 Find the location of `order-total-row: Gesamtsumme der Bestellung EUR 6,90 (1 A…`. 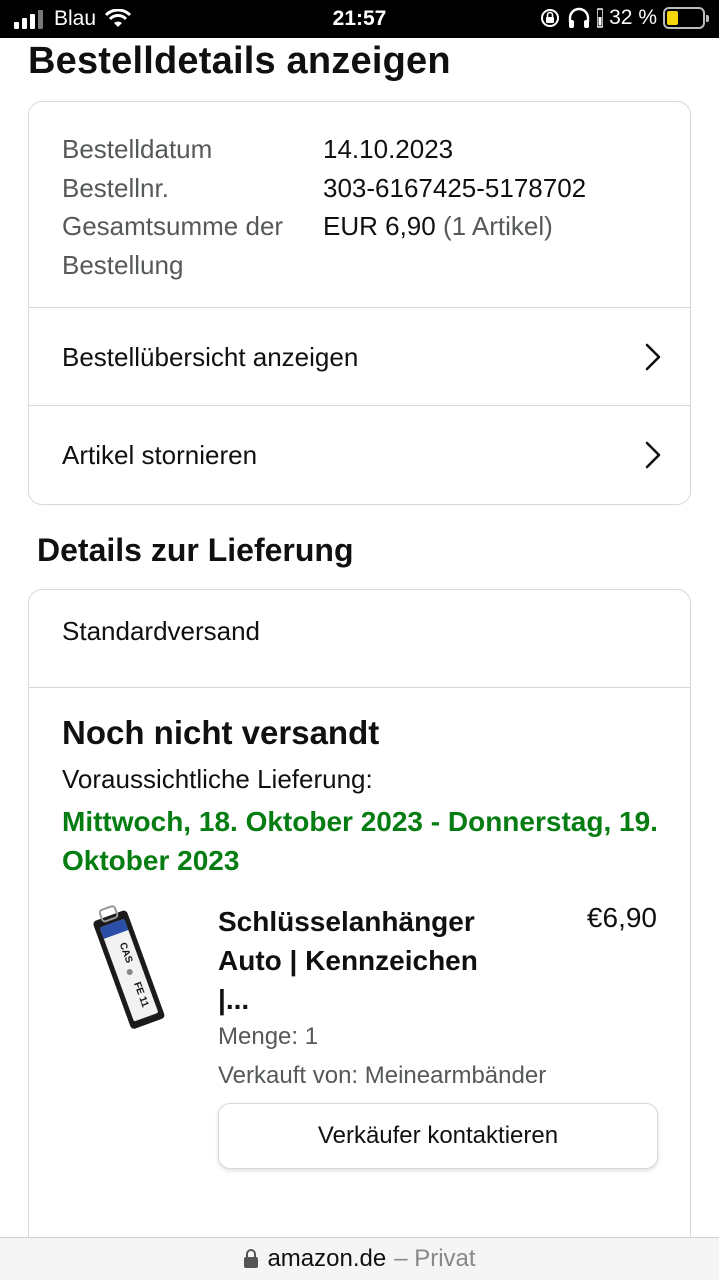

order-total-row: Gesamtsumme der Bestellung EUR 6,90 (1 A… is located at coordinates (324, 245).